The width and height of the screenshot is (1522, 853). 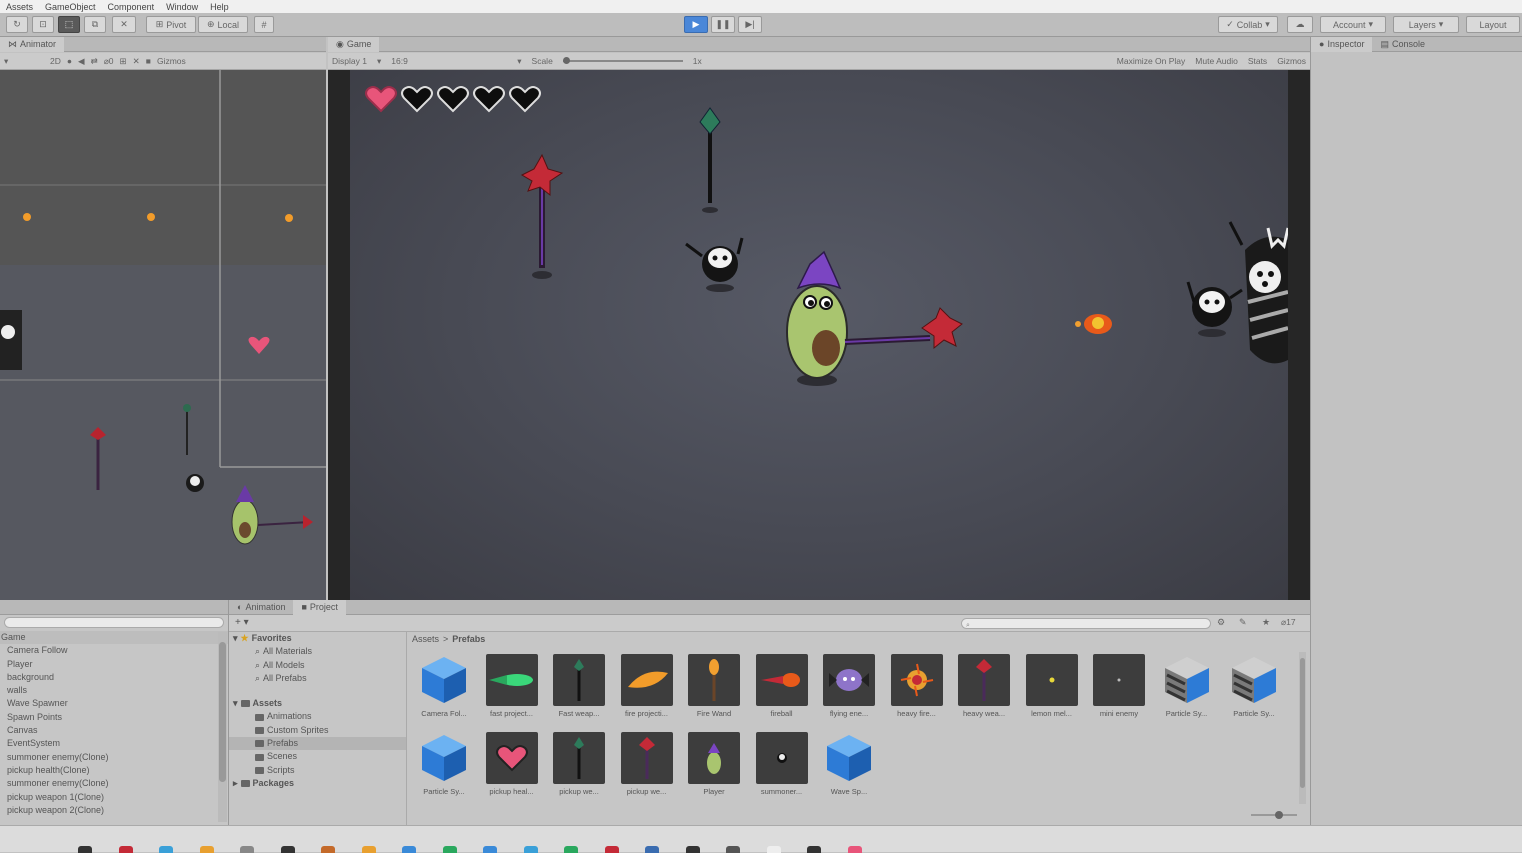 What do you see at coordinates (1216, 61) in the screenshot?
I see `mute-audio-toggle: Mute Audio` at bounding box center [1216, 61].